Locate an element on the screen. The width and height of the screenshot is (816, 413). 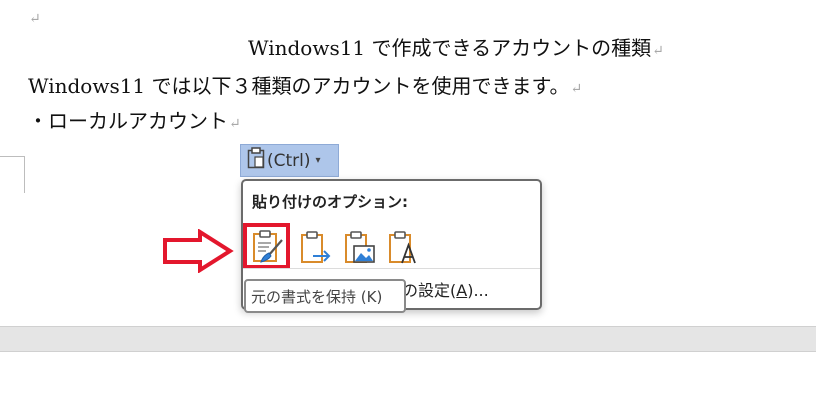
paste-text-only-icon is located at coordinates (402, 247).